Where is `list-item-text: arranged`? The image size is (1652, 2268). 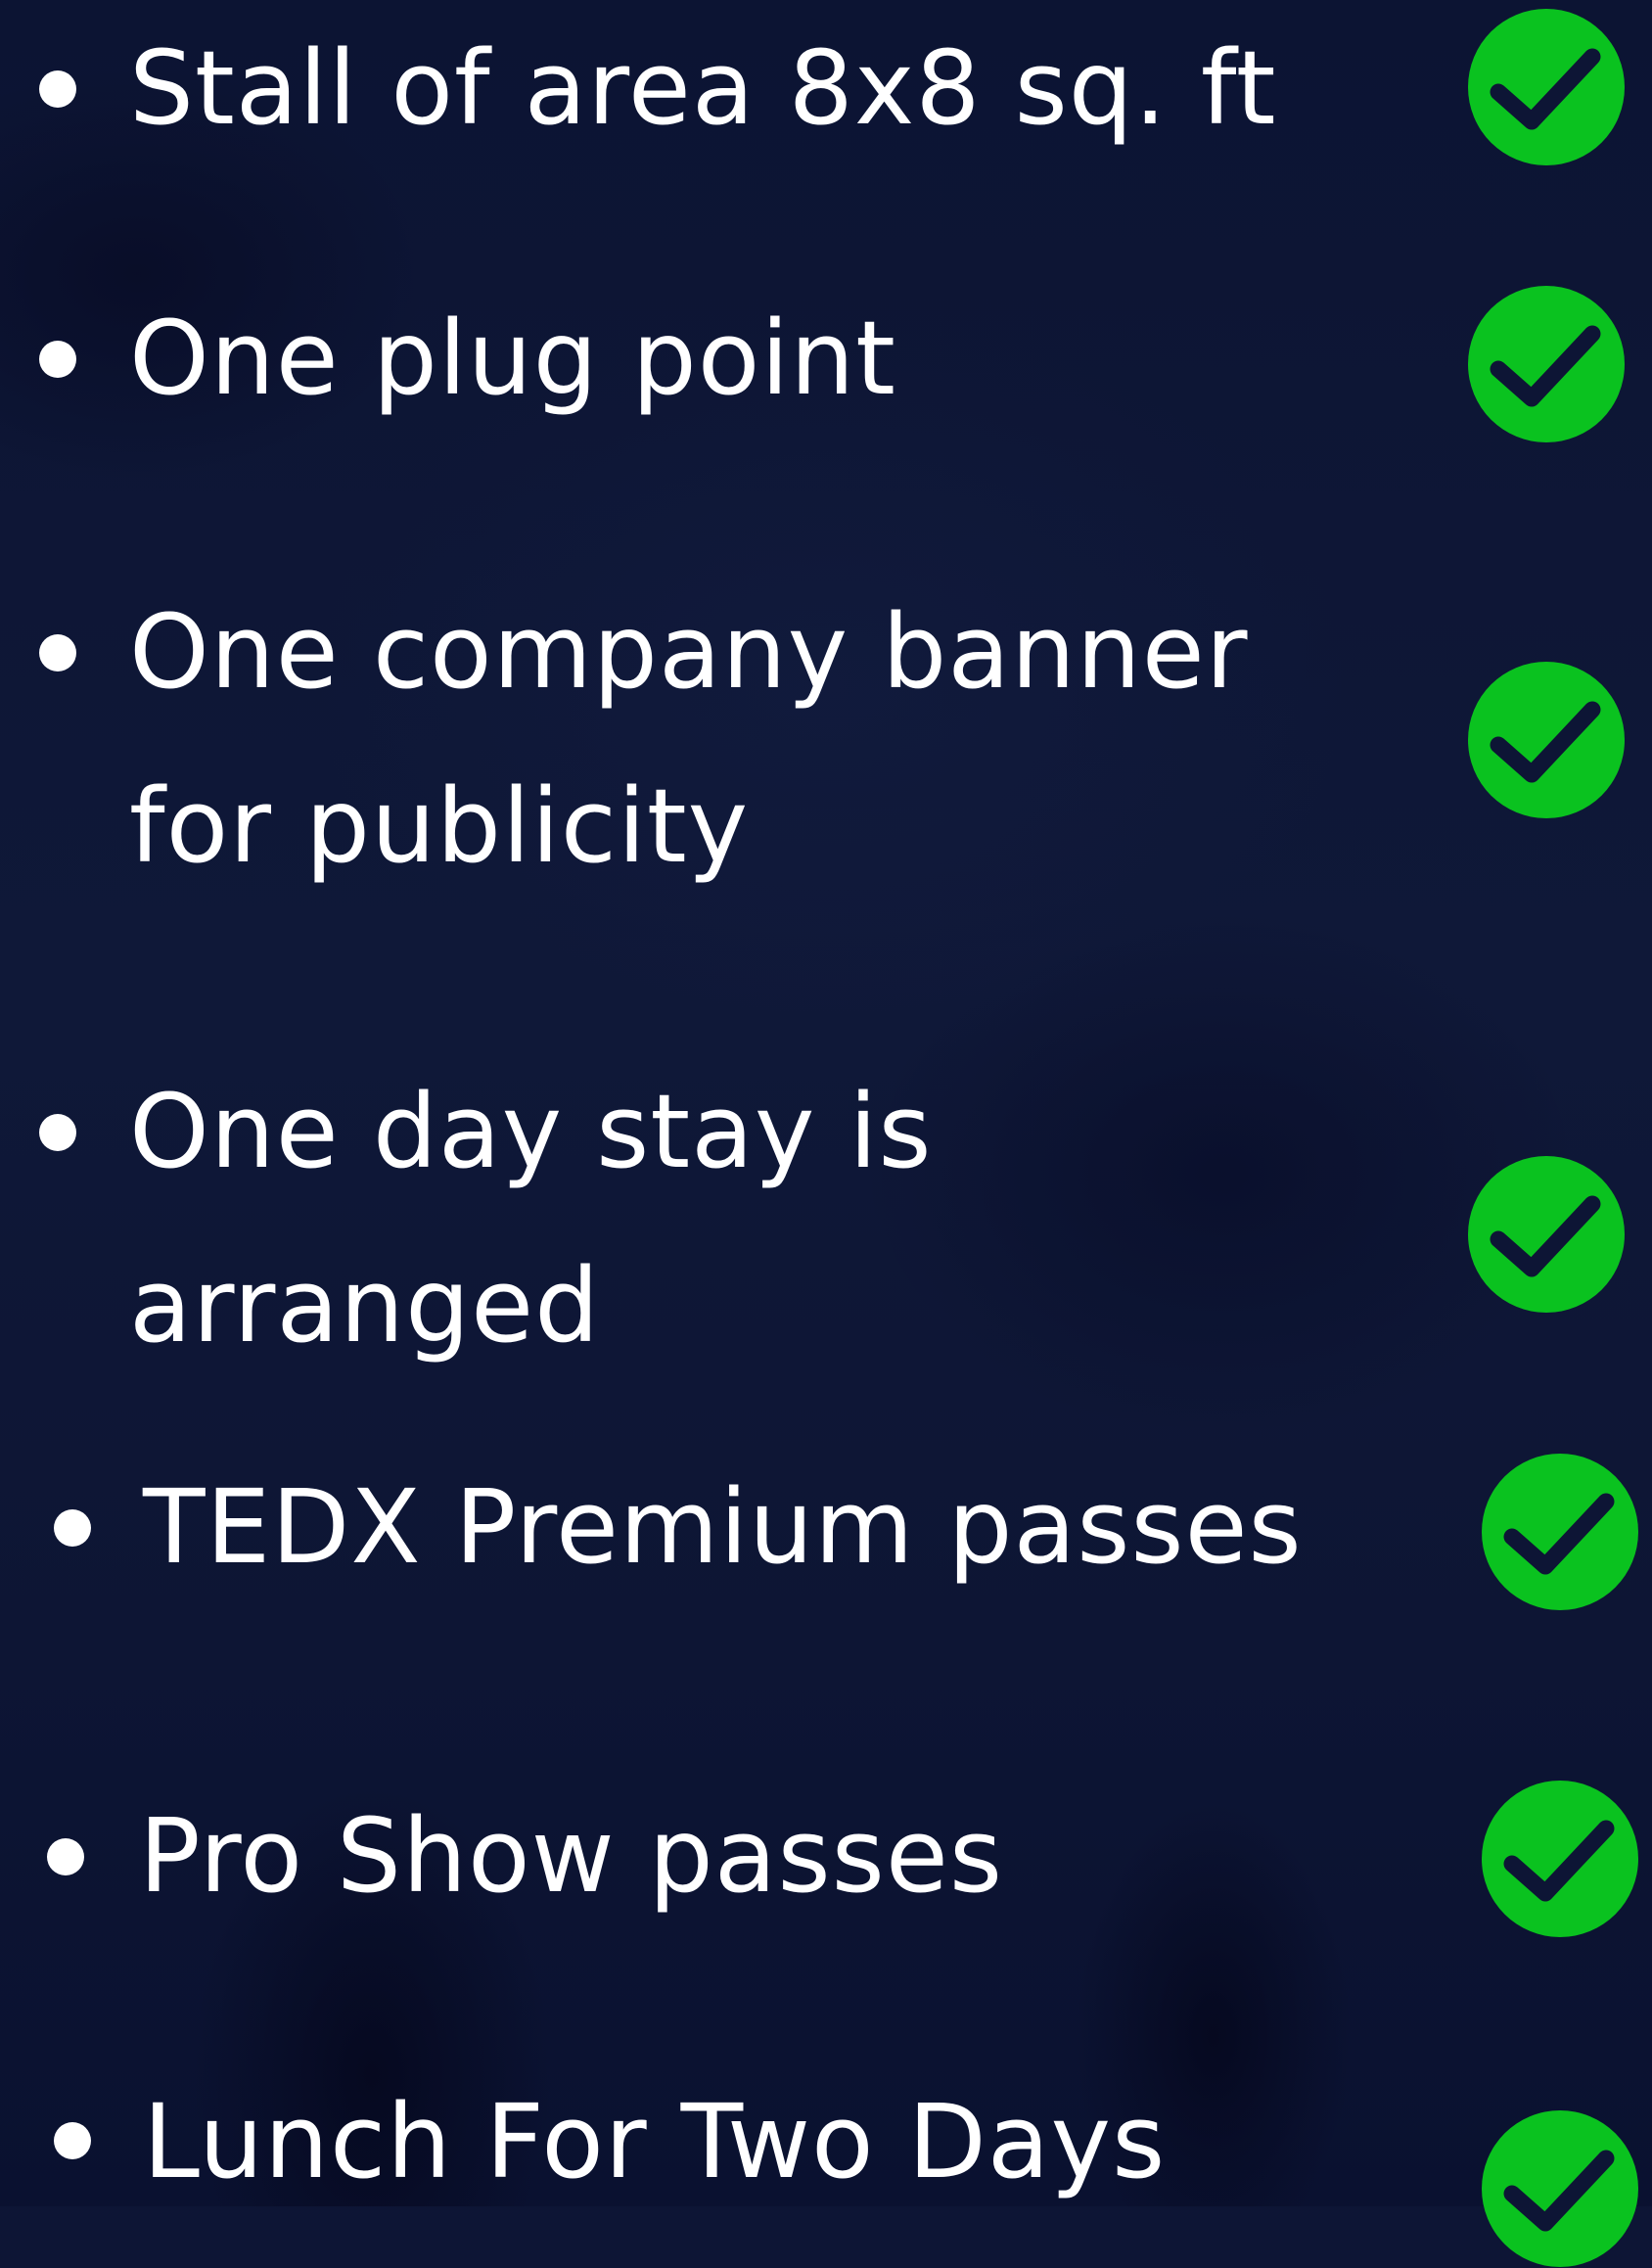
list-item-text: arranged is located at coordinates (365, 1305).